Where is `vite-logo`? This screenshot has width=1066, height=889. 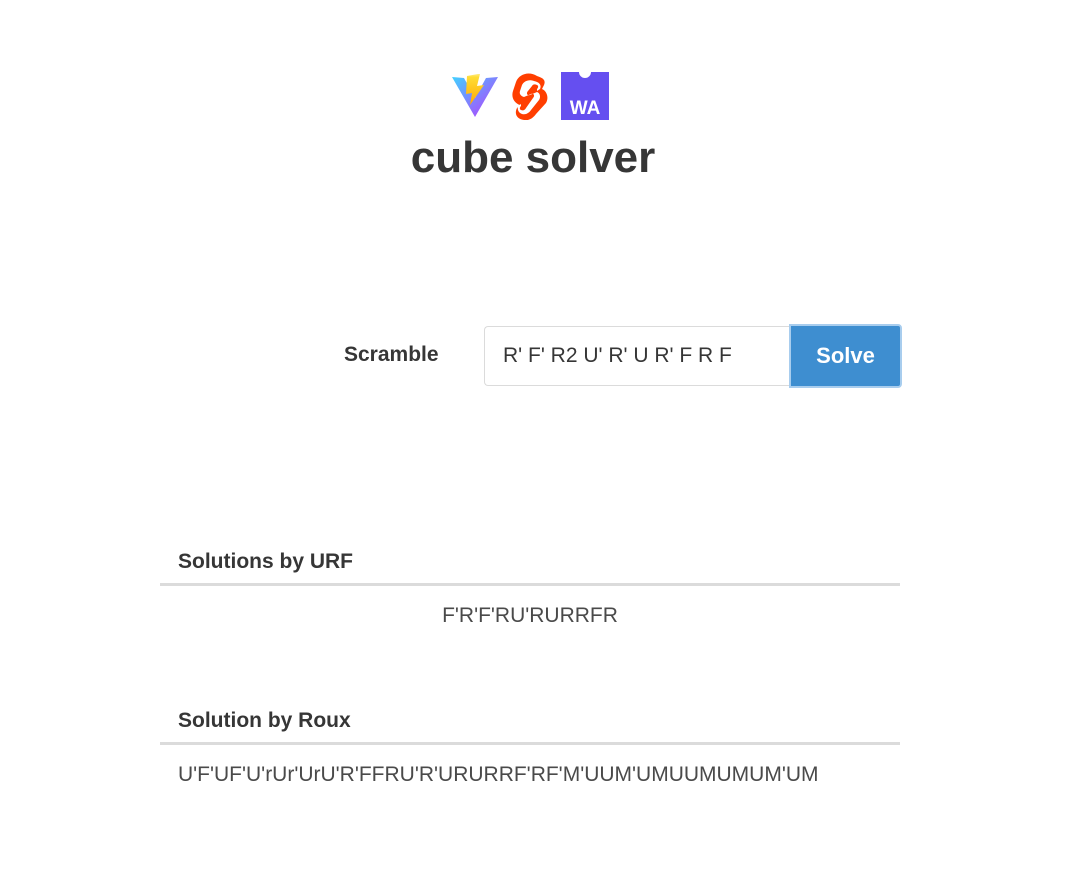
vite-logo is located at coordinates (475, 96).